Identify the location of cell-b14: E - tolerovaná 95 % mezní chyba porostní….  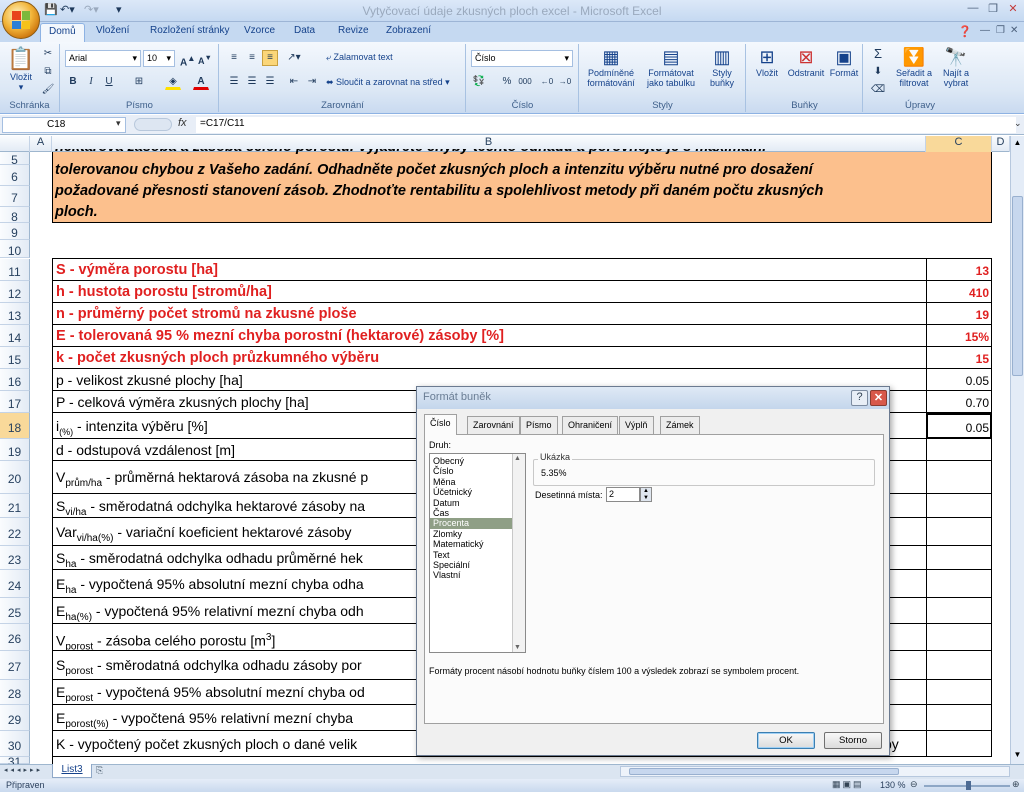
(489, 336).